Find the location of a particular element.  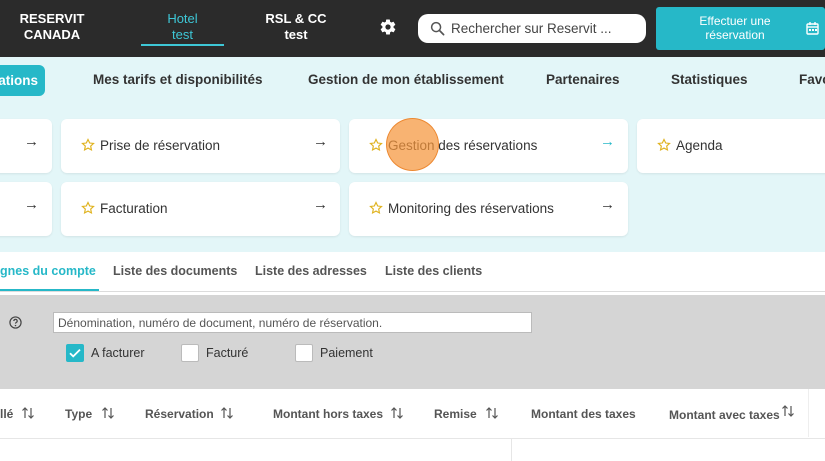

checkbox-label: Facturé is located at coordinates (227, 353).